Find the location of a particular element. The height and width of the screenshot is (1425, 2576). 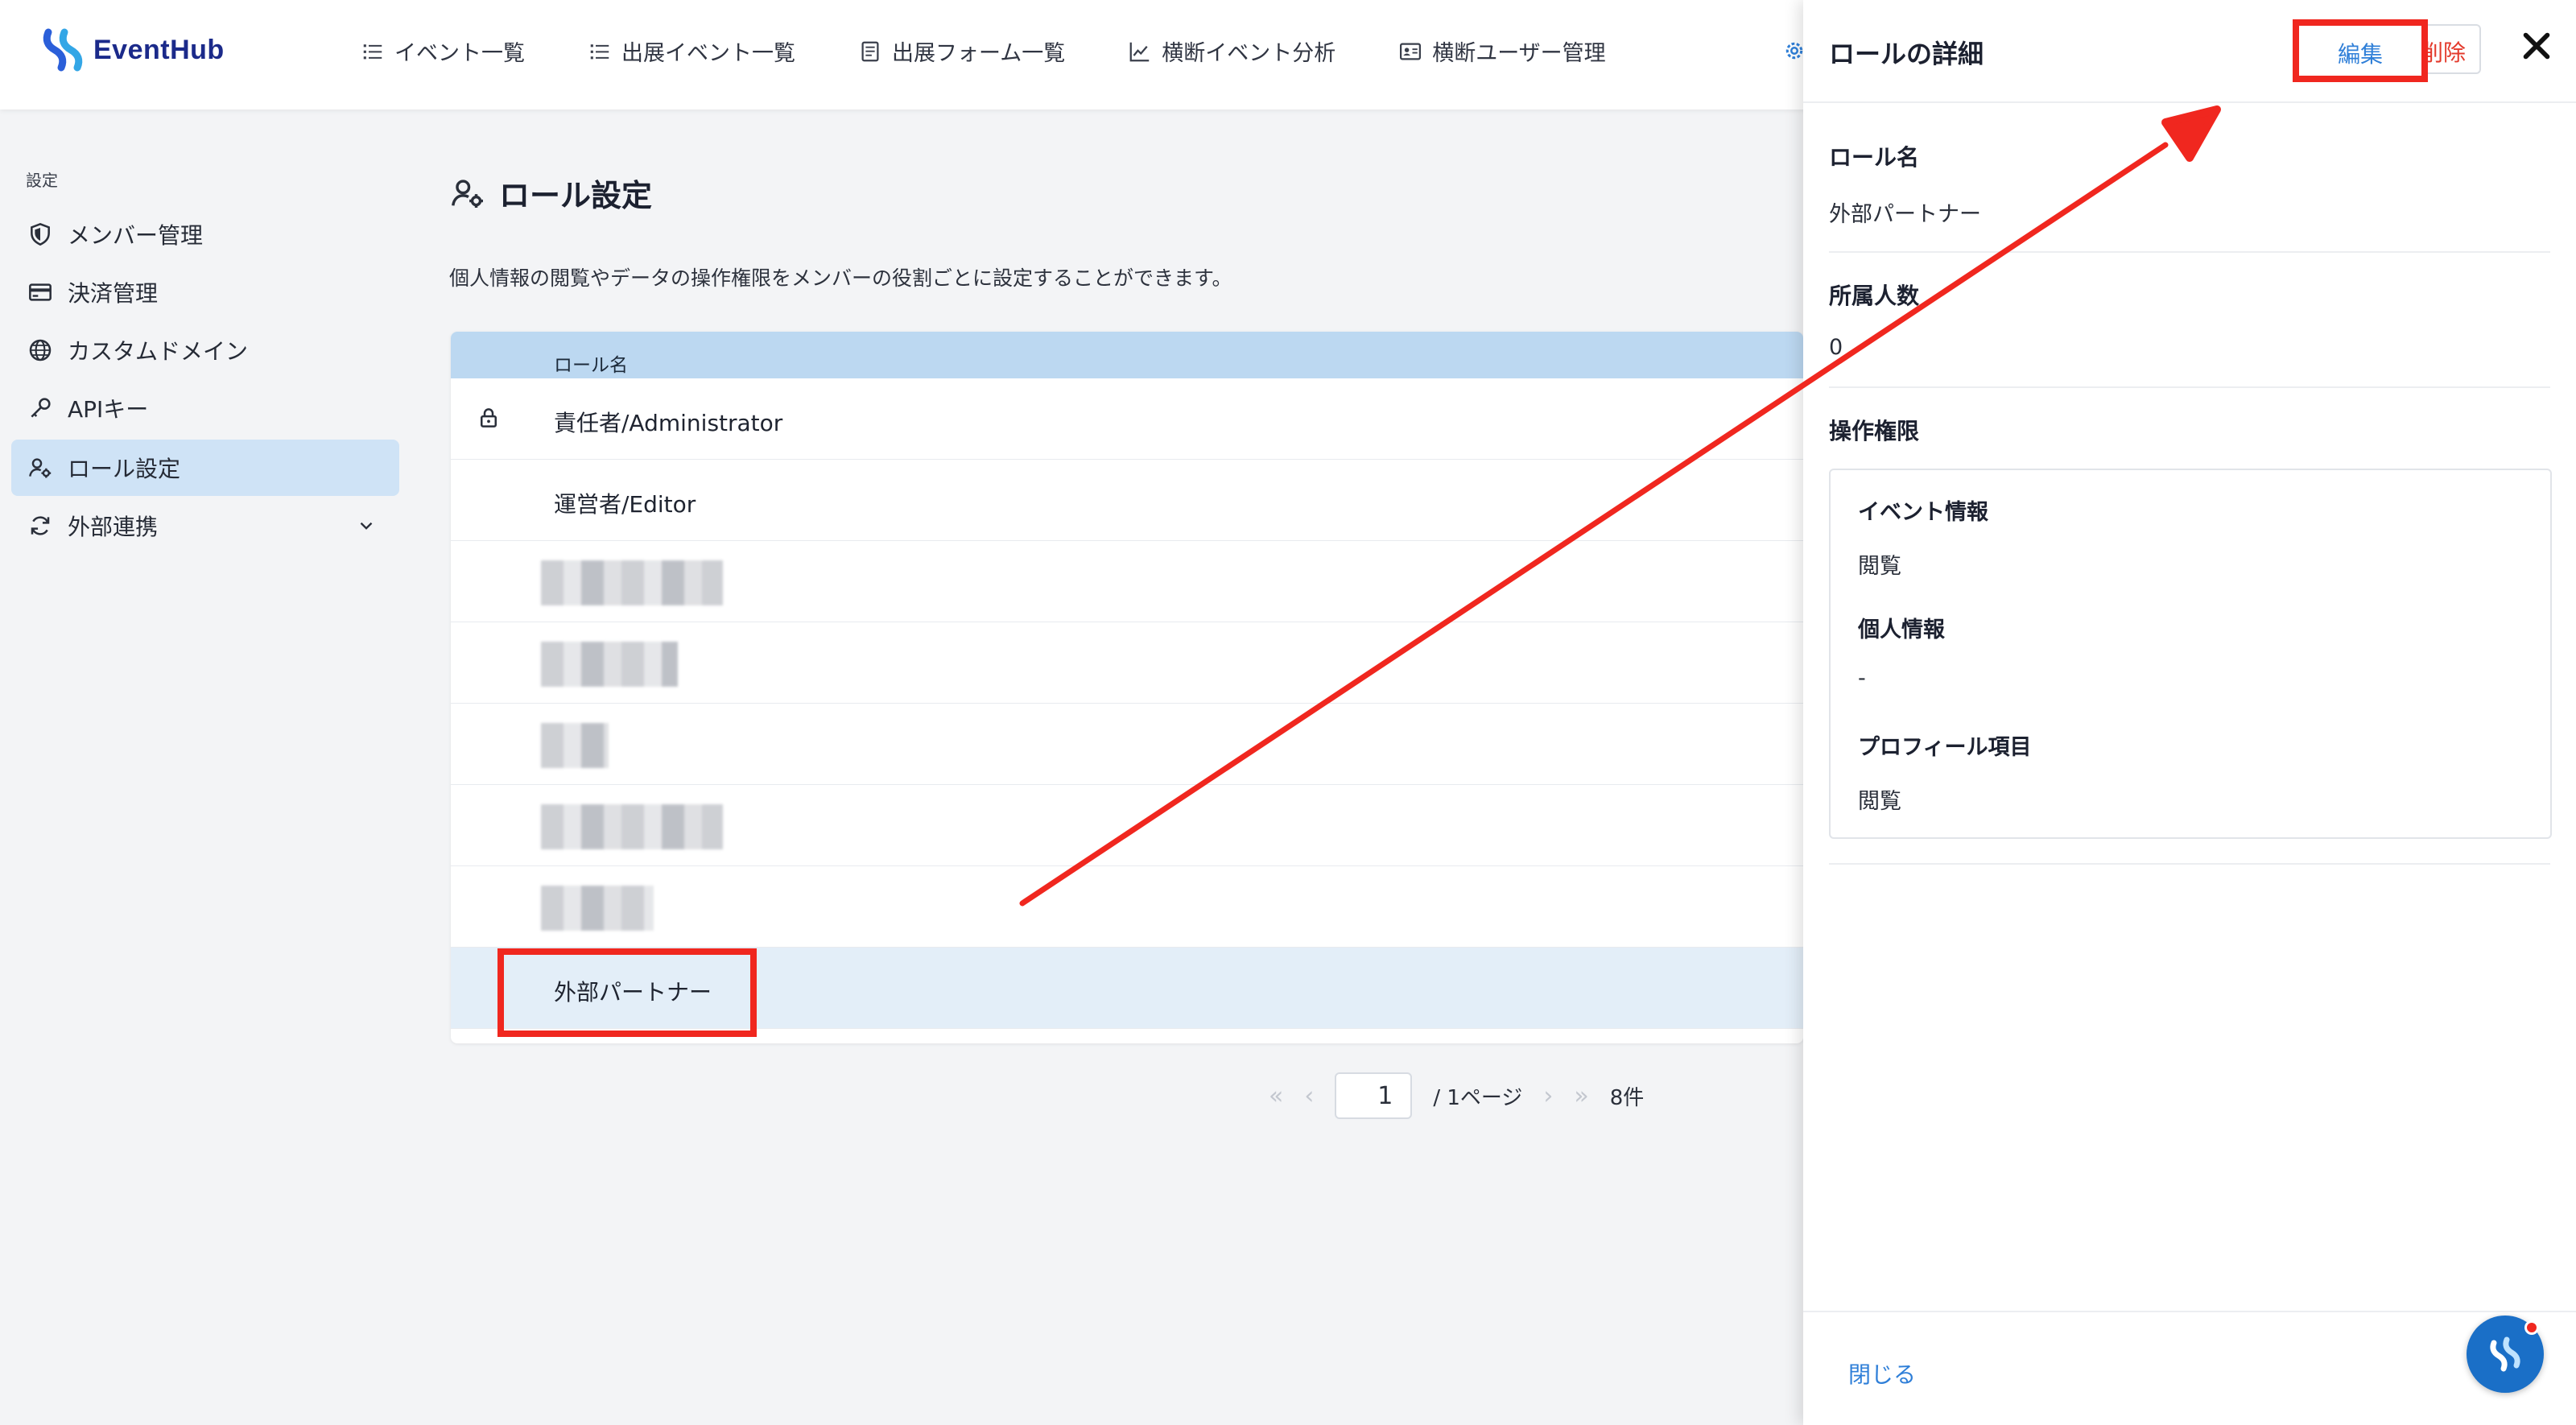

nav-label: 出展フォーム一覧 is located at coordinates (979, 53).